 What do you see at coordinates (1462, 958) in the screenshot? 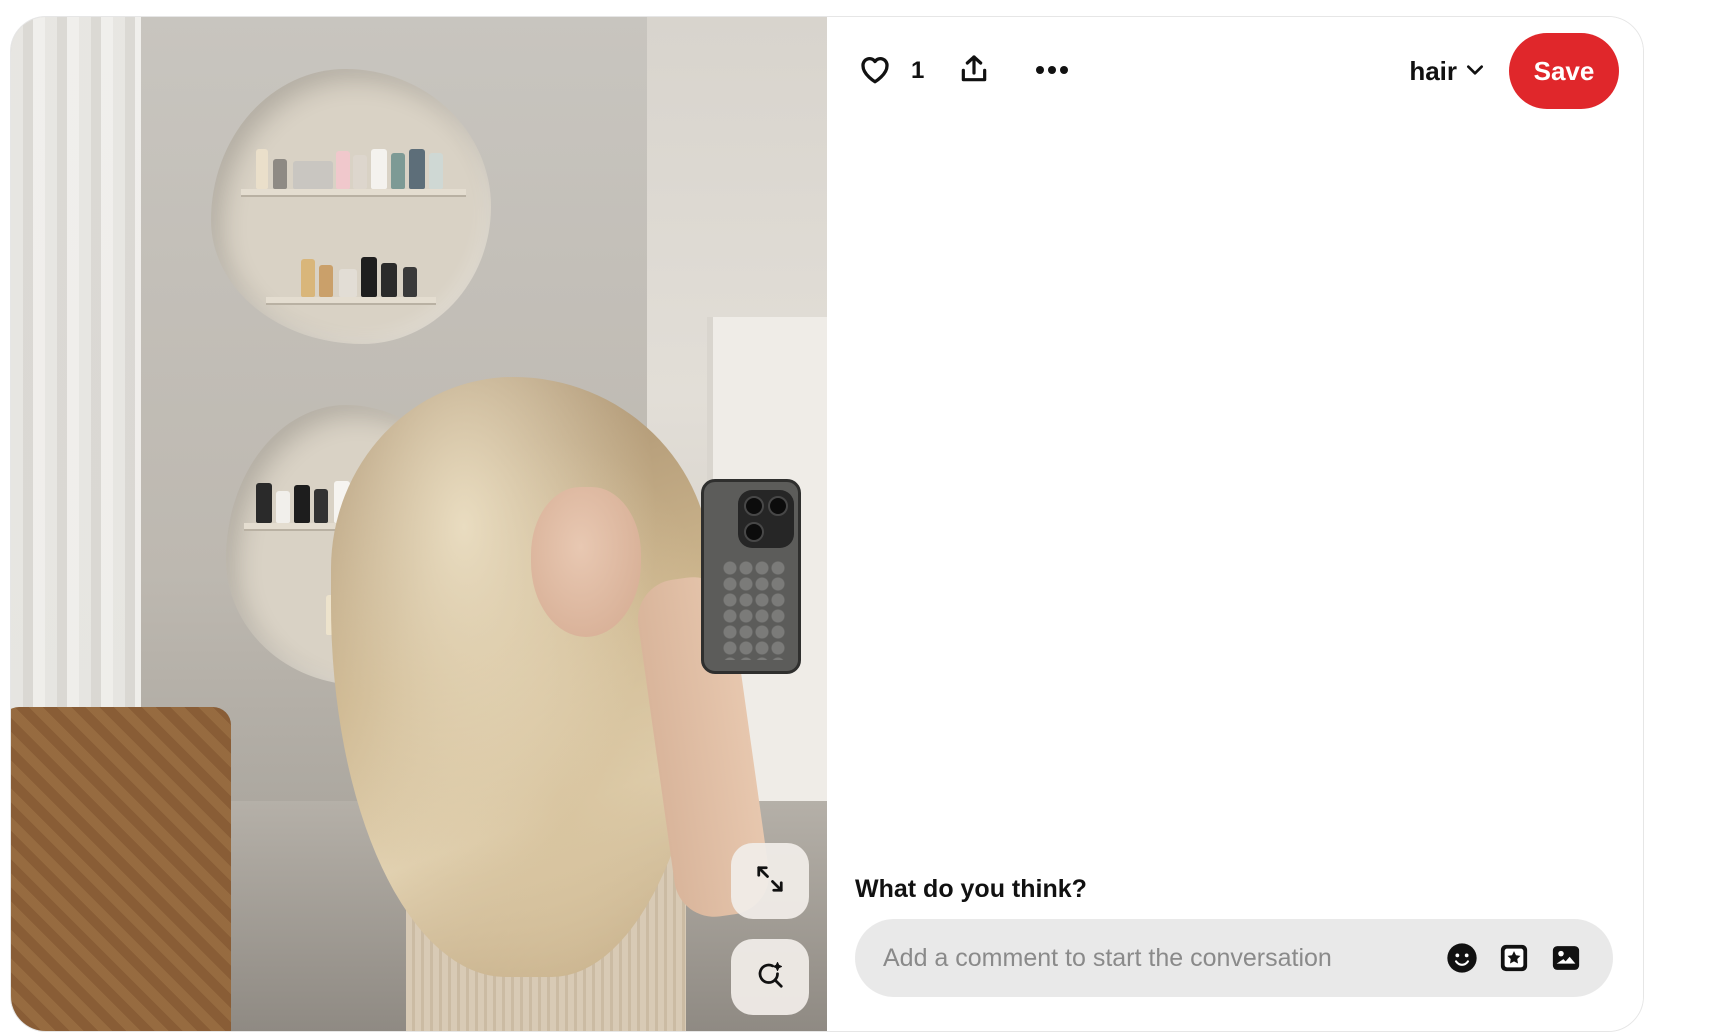
I see `emoji-icon` at bounding box center [1462, 958].